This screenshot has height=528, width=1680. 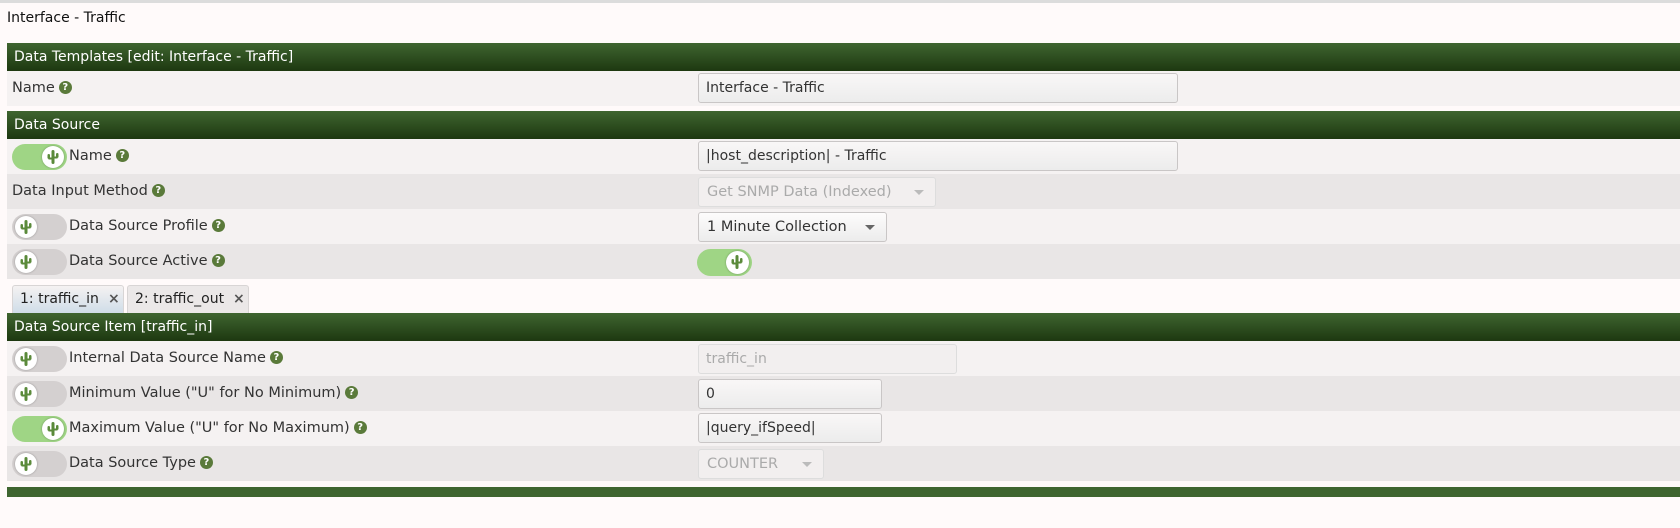 I want to click on tab-traffic-in: 1: traffic_in ×, so click(x=68, y=299).